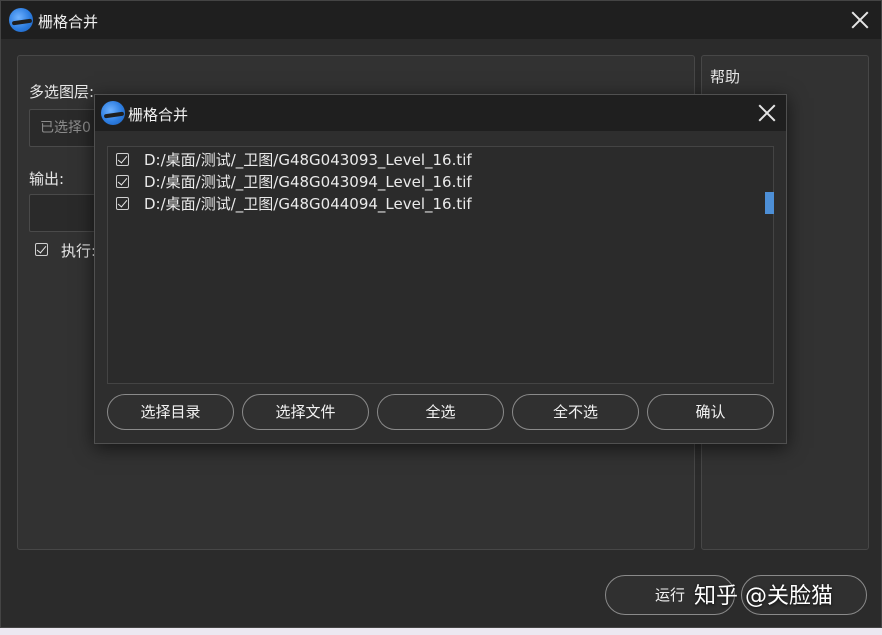 The width and height of the screenshot is (882, 635). Describe the element at coordinates (79, 251) in the screenshot. I see `execute-label: 执行:` at that location.